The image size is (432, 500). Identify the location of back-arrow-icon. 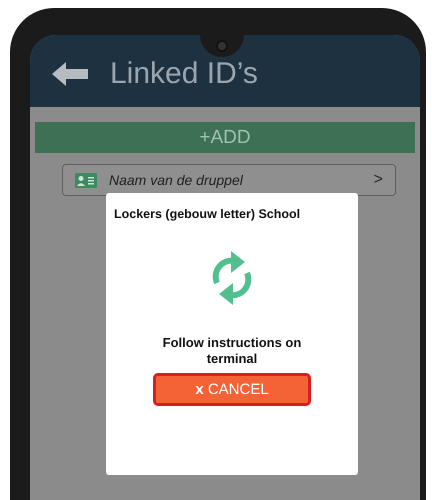
(70, 74).